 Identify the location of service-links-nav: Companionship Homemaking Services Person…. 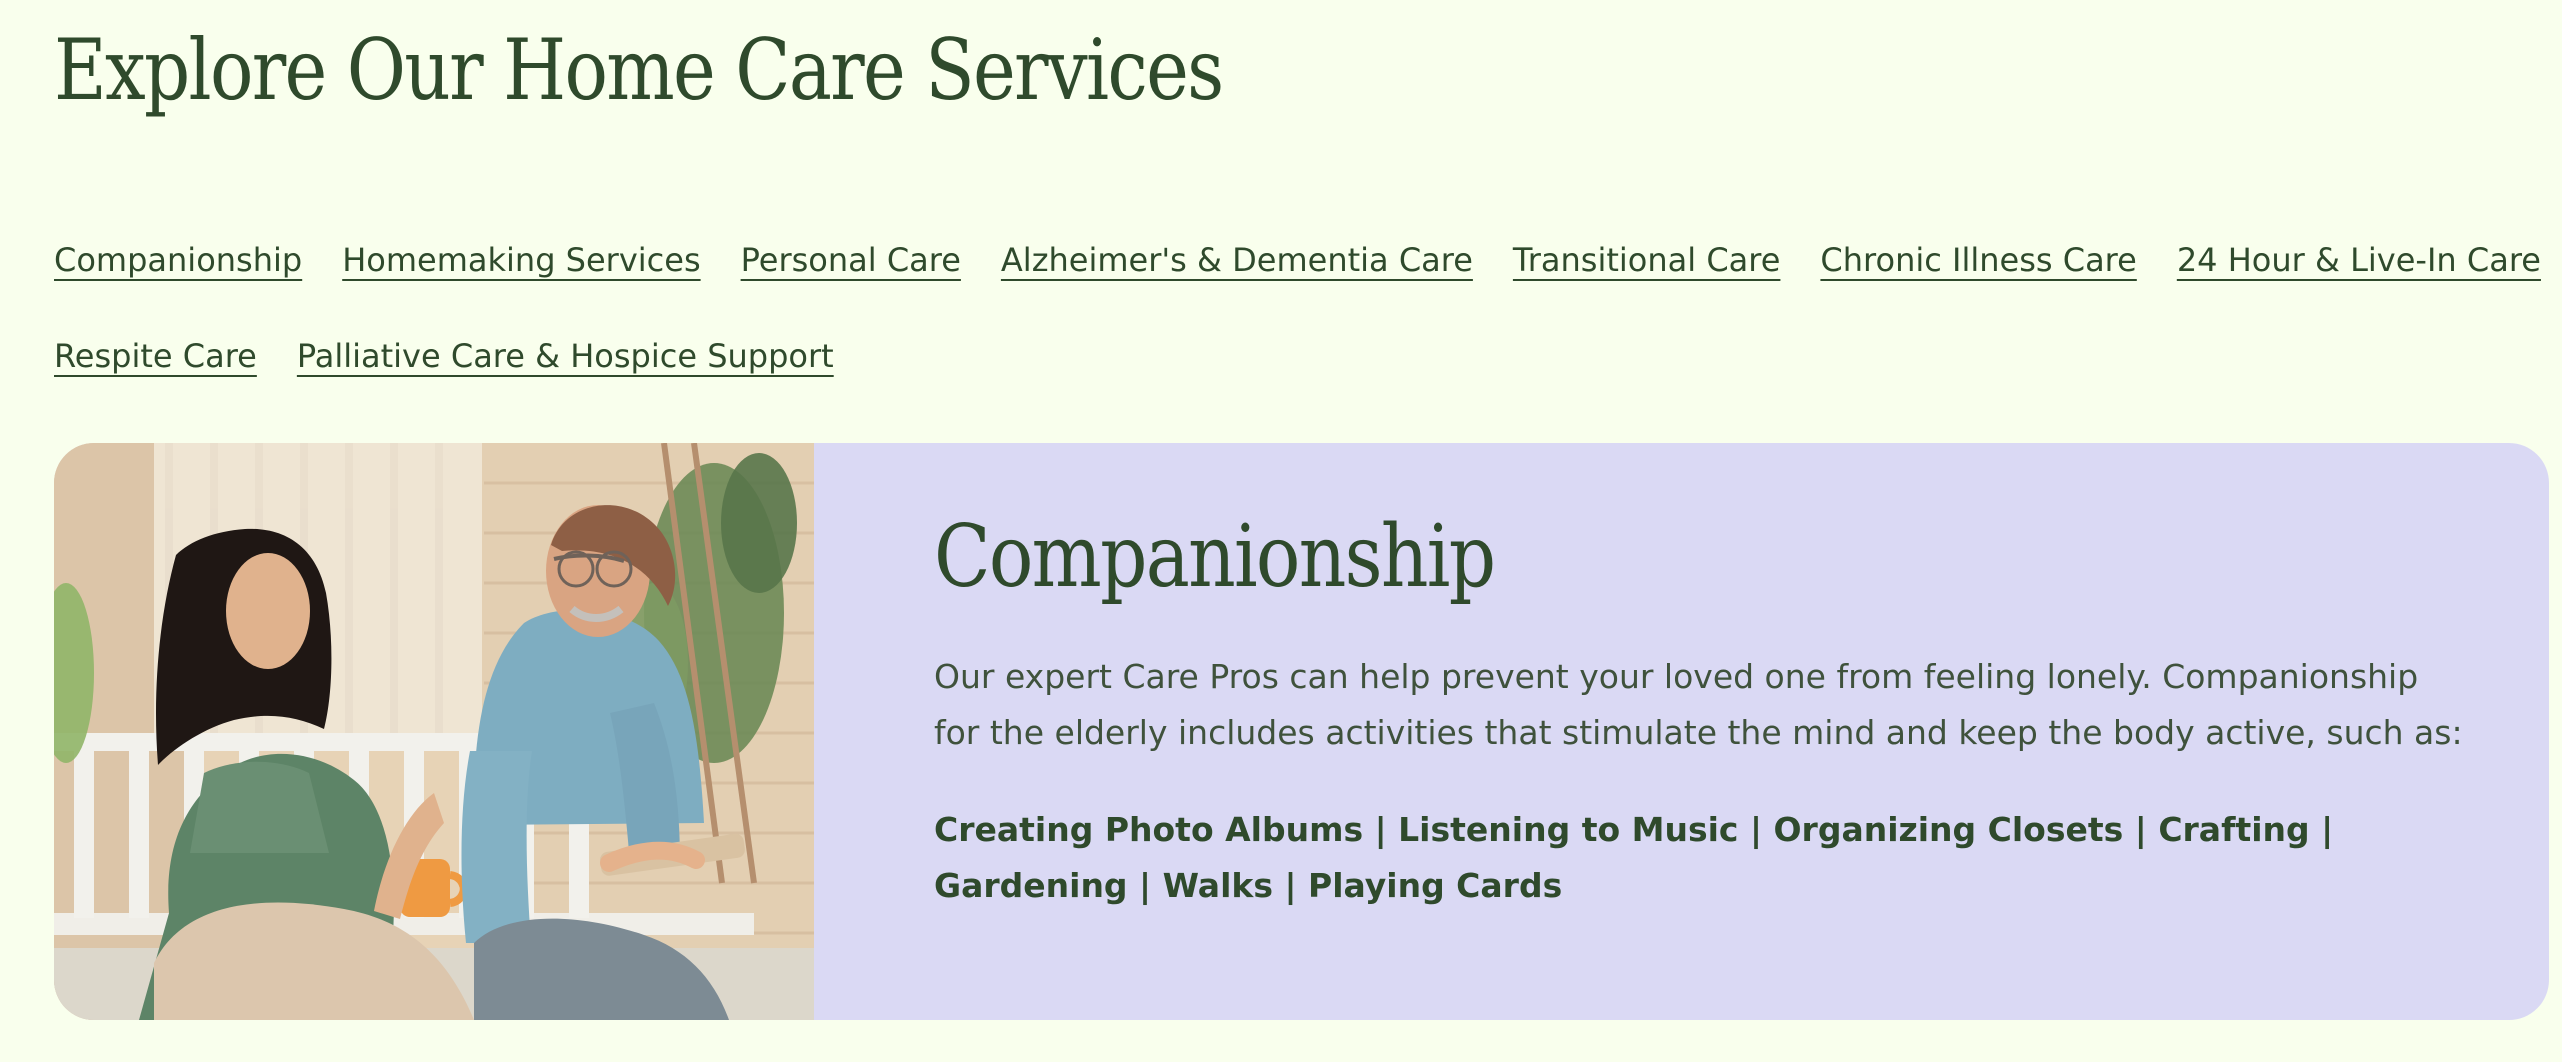
(1302, 308).